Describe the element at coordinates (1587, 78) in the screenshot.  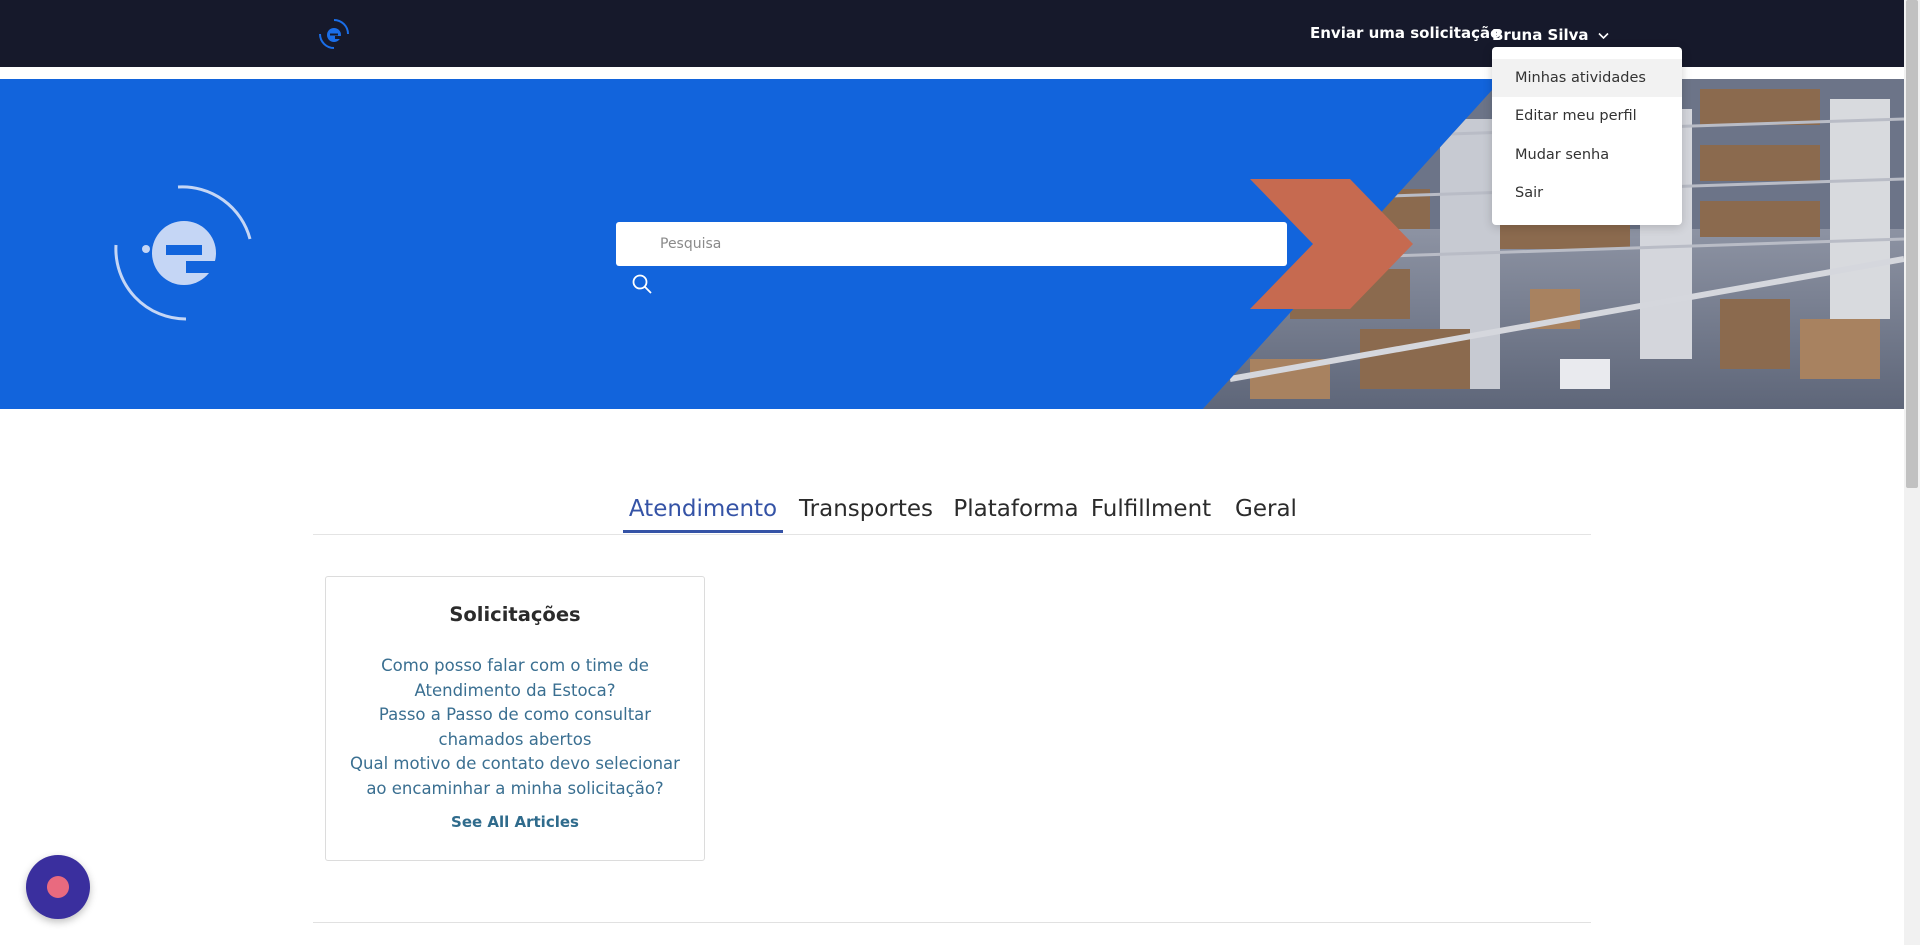
I see `menu-item-my-activities: Minhas atividades` at that location.